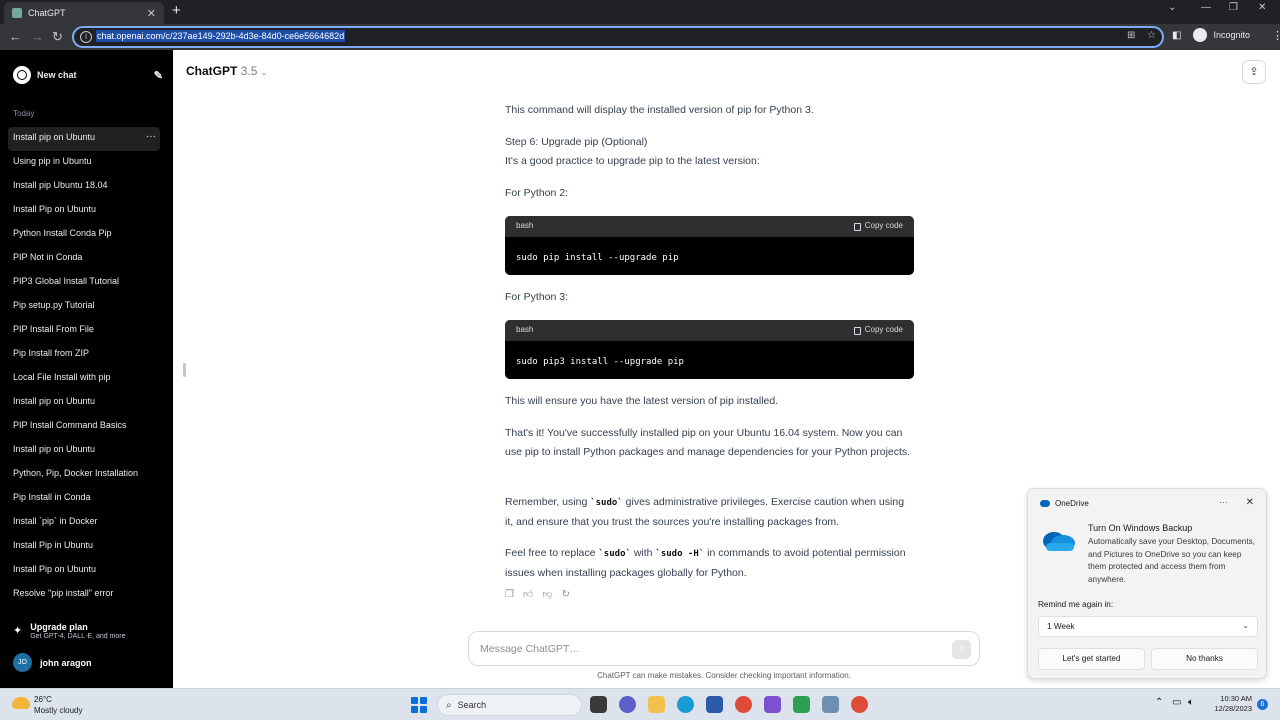  What do you see at coordinates (1091, 659) in the screenshot?
I see `lets-get-started-button: Let's get started` at bounding box center [1091, 659].